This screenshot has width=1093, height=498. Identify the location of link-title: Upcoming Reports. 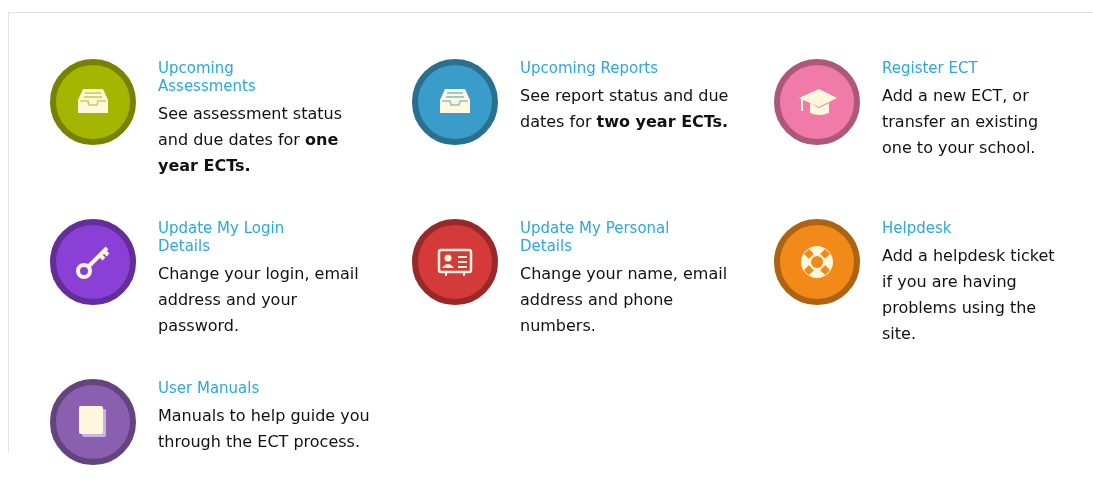
(602, 68).